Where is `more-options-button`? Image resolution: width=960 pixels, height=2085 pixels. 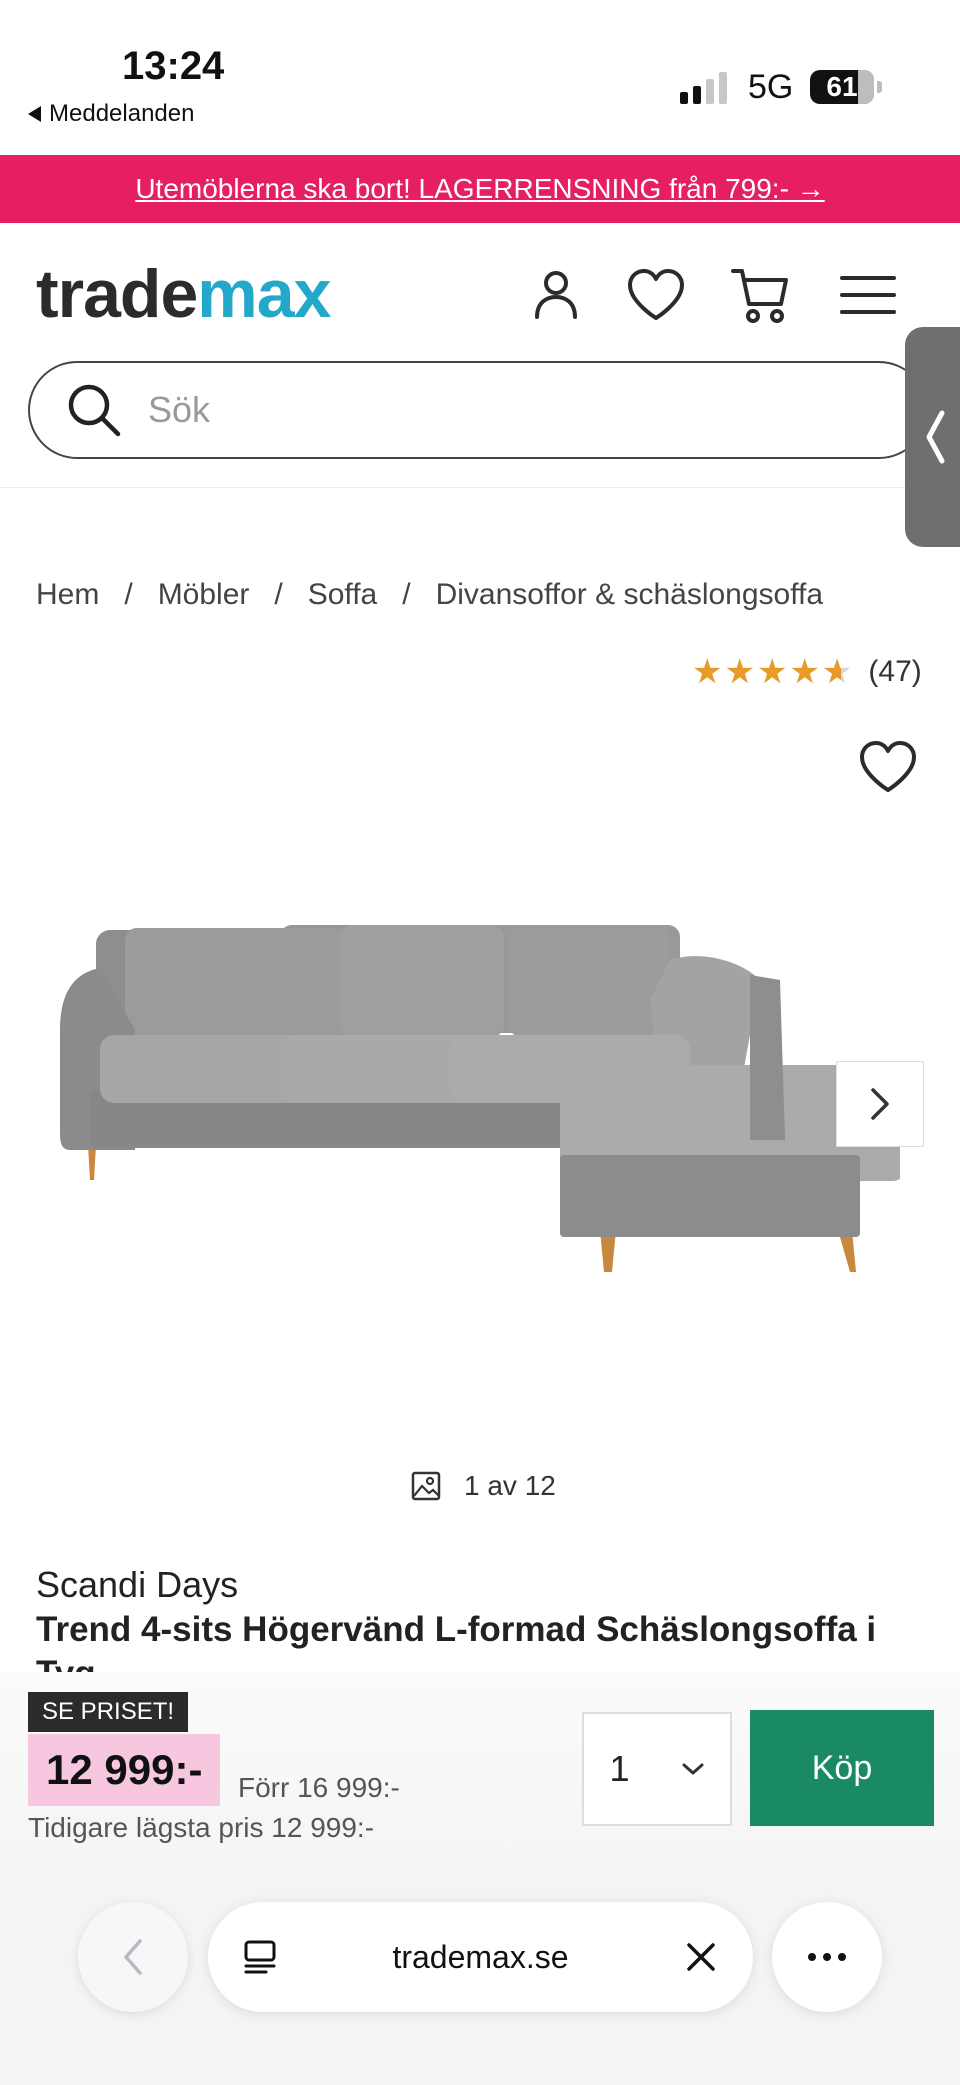 more-options-button is located at coordinates (827, 1957).